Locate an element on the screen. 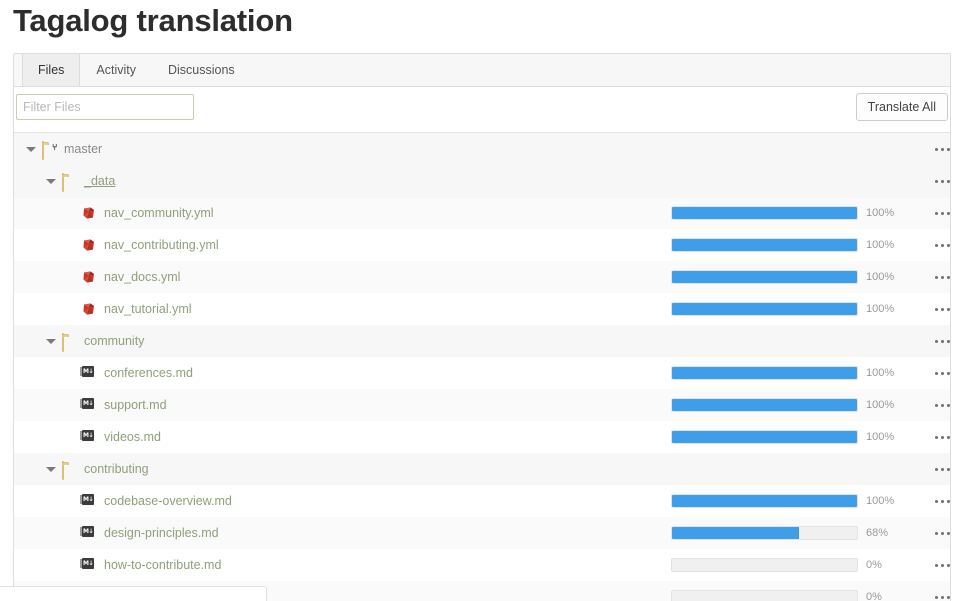 This screenshot has height=601, width=964. row-label: contributing is located at coordinates (116, 469).